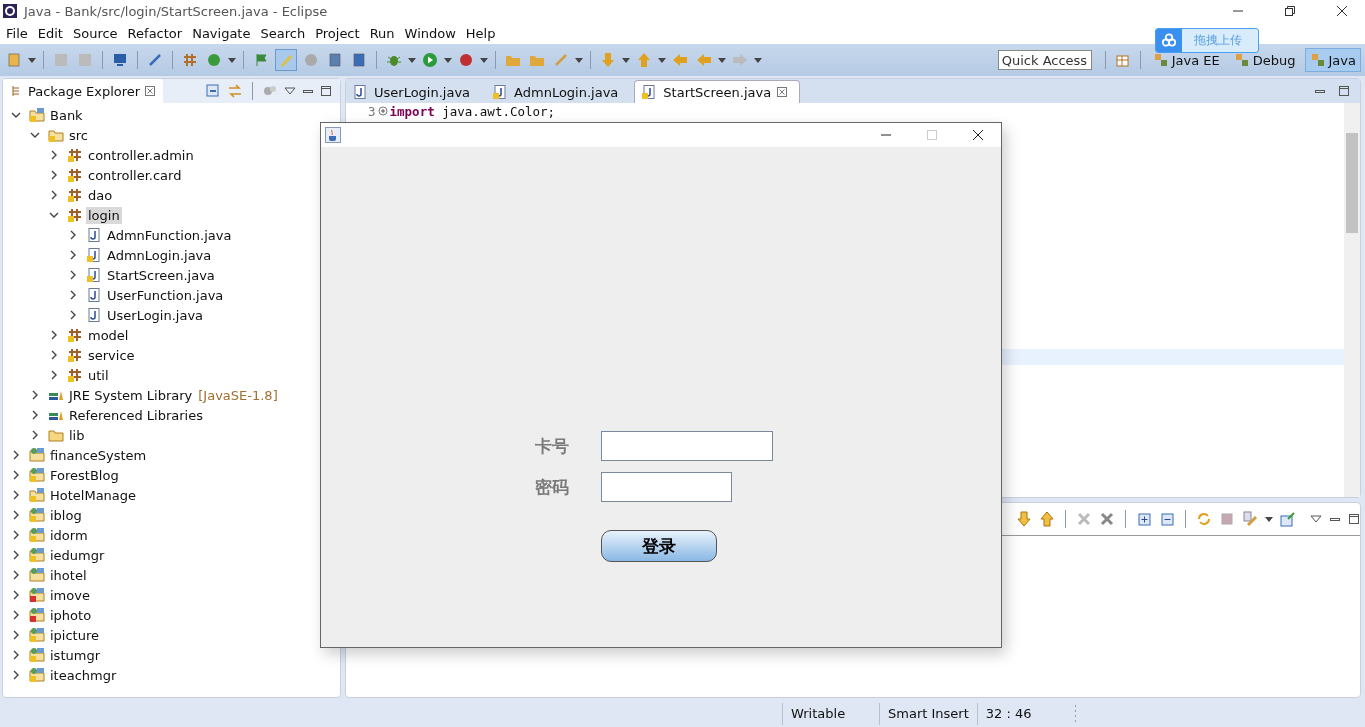 The height and width of the screenshot is (727, 1365). Describe the element at coordinates (69, 535) in the screenshot. I see `tree-item: idorm` at that location.